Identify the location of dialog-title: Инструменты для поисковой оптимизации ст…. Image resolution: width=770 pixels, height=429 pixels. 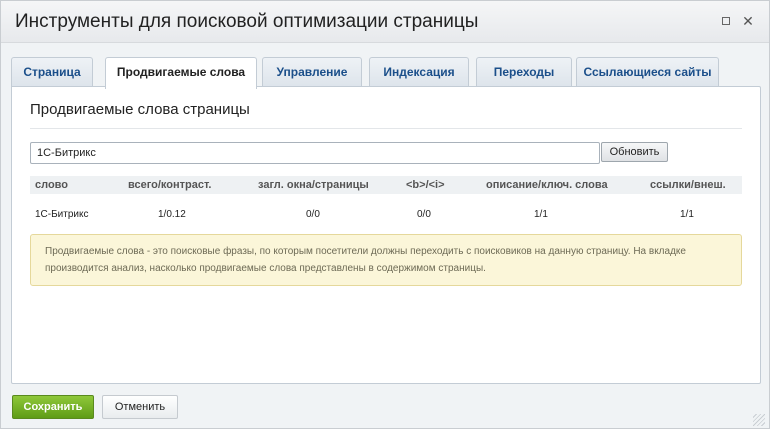
(247, 21).